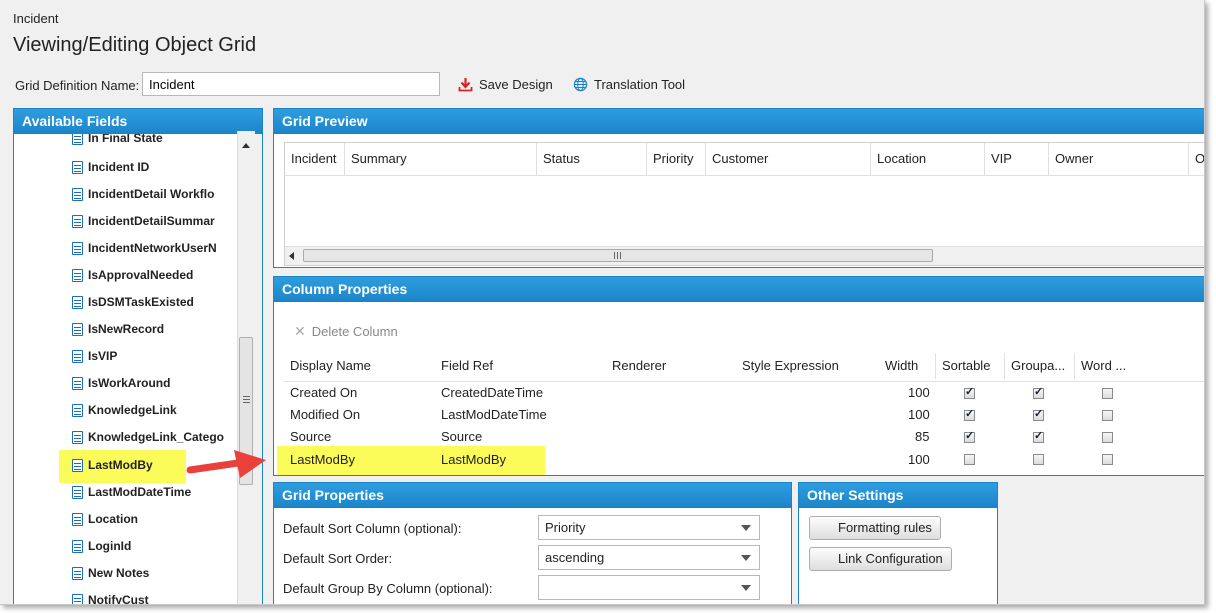 The image size is (1216, 613). Describe the element at coordinates (492, 392) in the screenshot. I see `row-field-ref: CreatedDateTime` at that location.